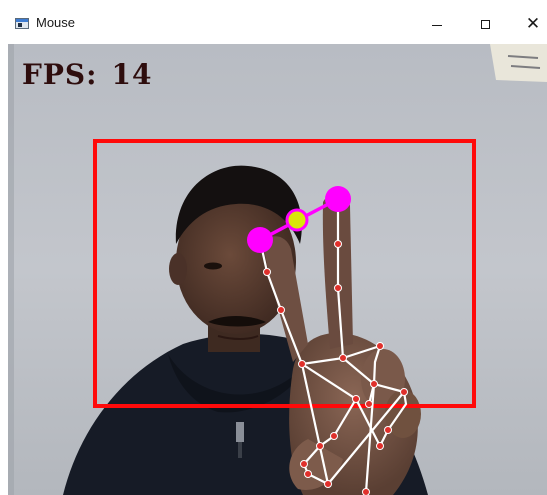 This screenshot has height=495, width=547. Describe the element at coordinates (260, 240) in the screenshot. I see `index-fingertip-marker` at that location.